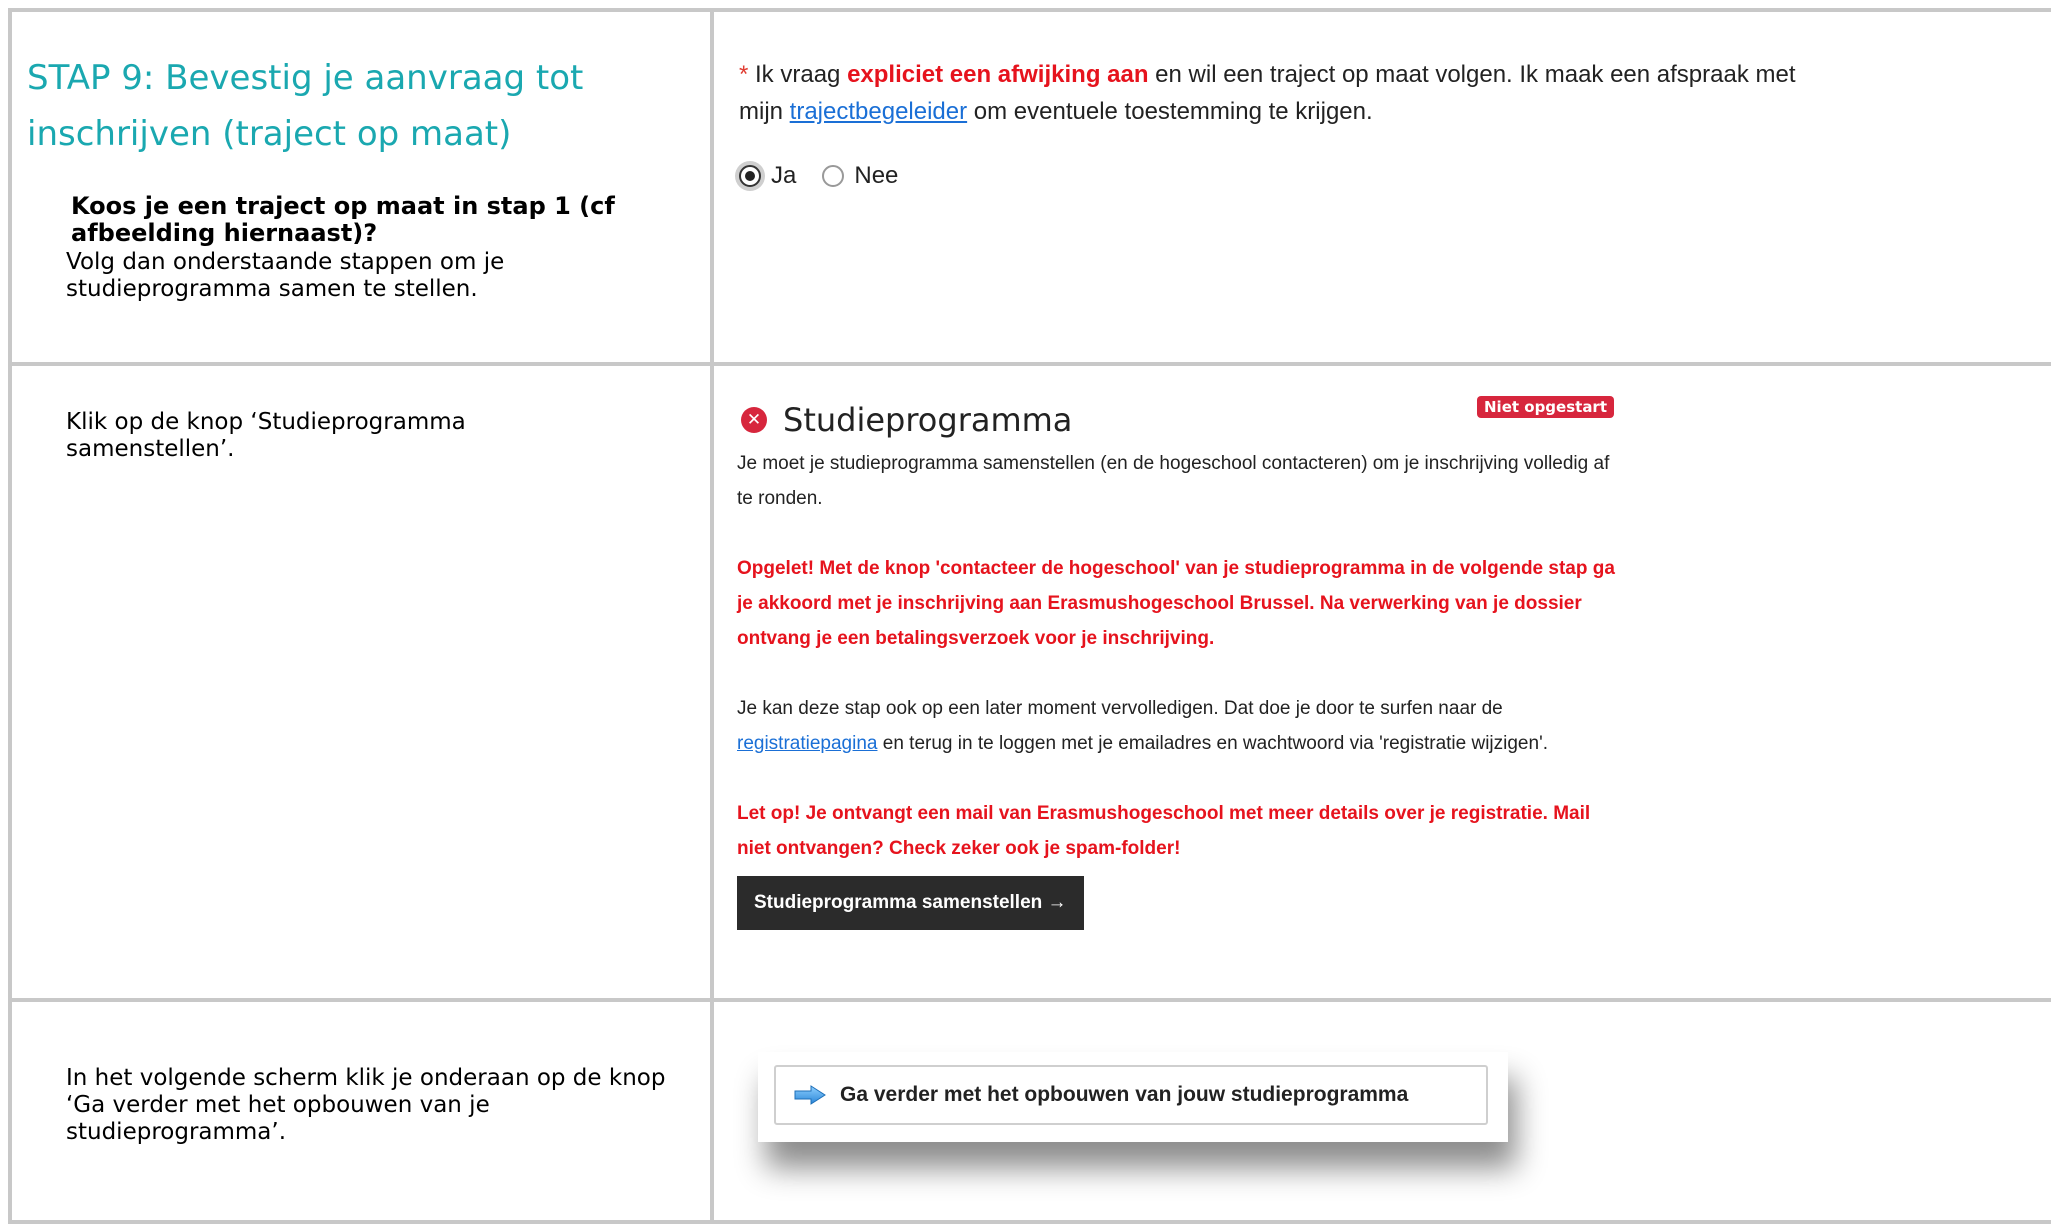 This screenshot has width=2051, height=1224. What do you see at coordinates (1546, 407) in the screenshot?
I see `status-badge: Niet opgestart` at bounding box center [1546, 407].